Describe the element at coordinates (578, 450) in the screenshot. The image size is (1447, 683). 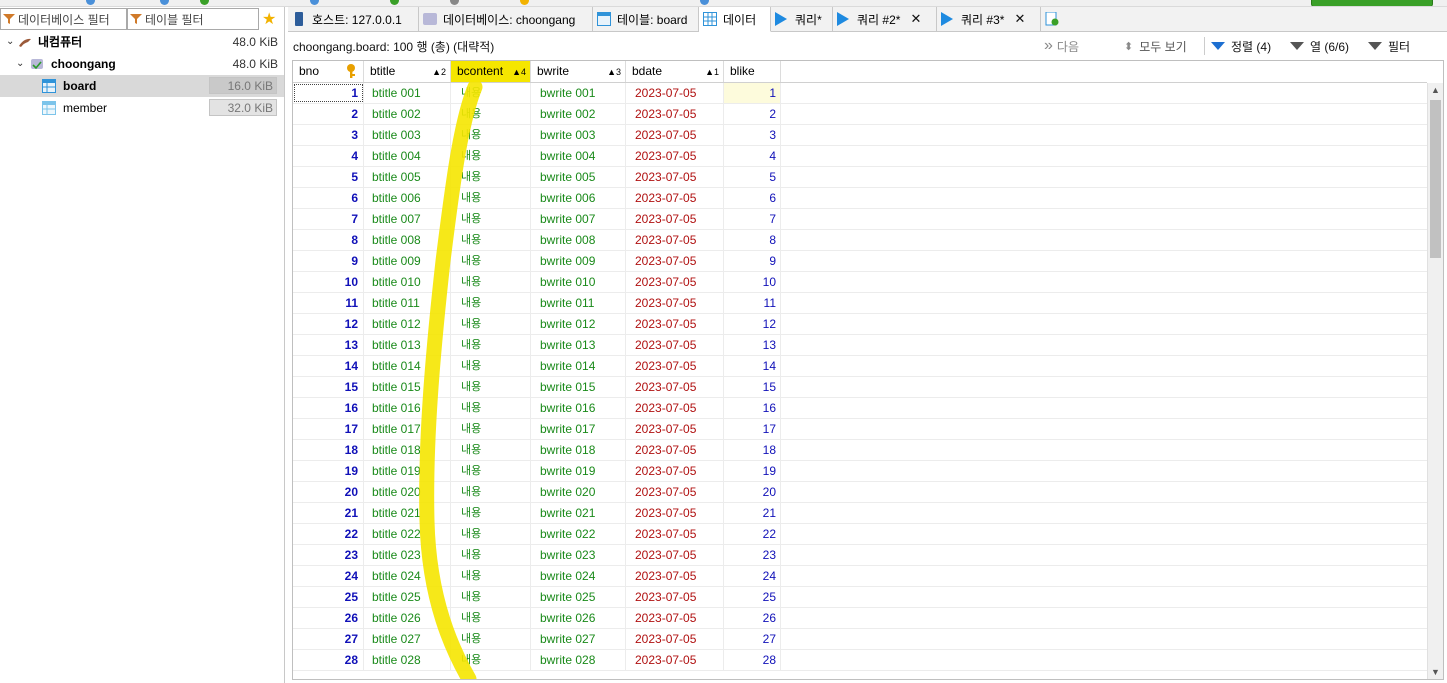
I see `cell-bwrite: bwrite 018` at that location.